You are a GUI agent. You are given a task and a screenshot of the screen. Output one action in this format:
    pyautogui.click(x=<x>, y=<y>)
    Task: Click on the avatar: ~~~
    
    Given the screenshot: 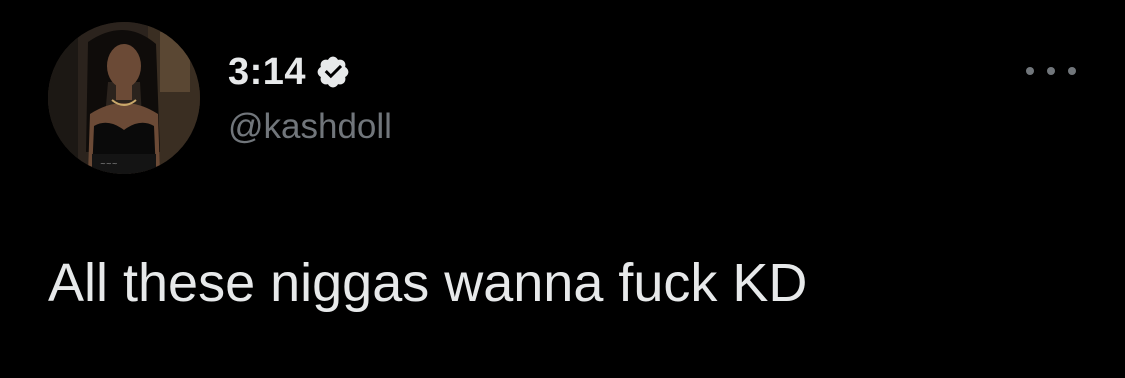 What is the action you would take?
    pyautogui.click(x=124, y=98)
    